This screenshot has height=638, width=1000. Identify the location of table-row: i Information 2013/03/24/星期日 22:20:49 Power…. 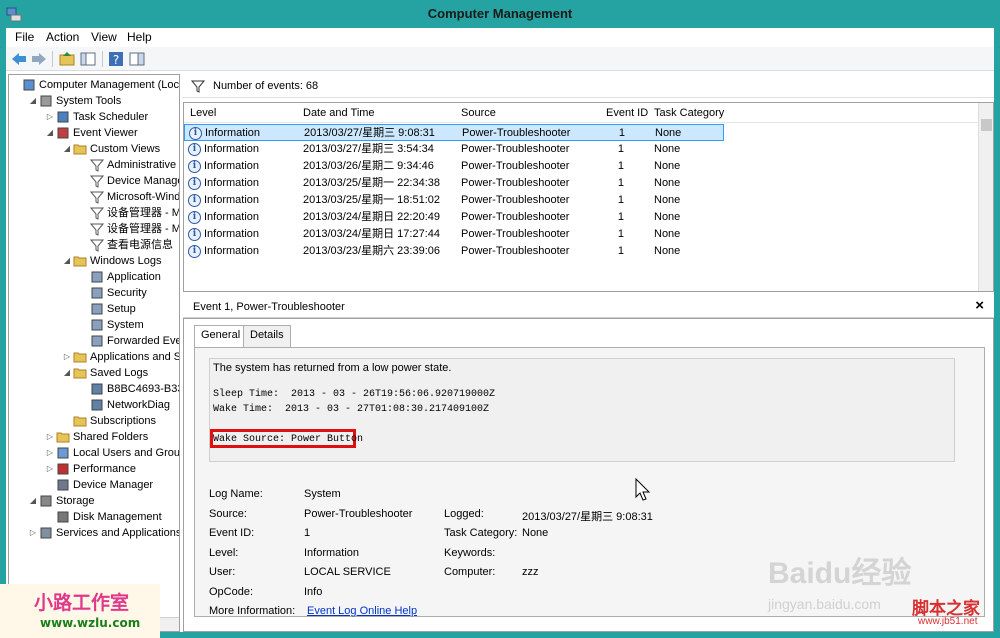
(454, 217).